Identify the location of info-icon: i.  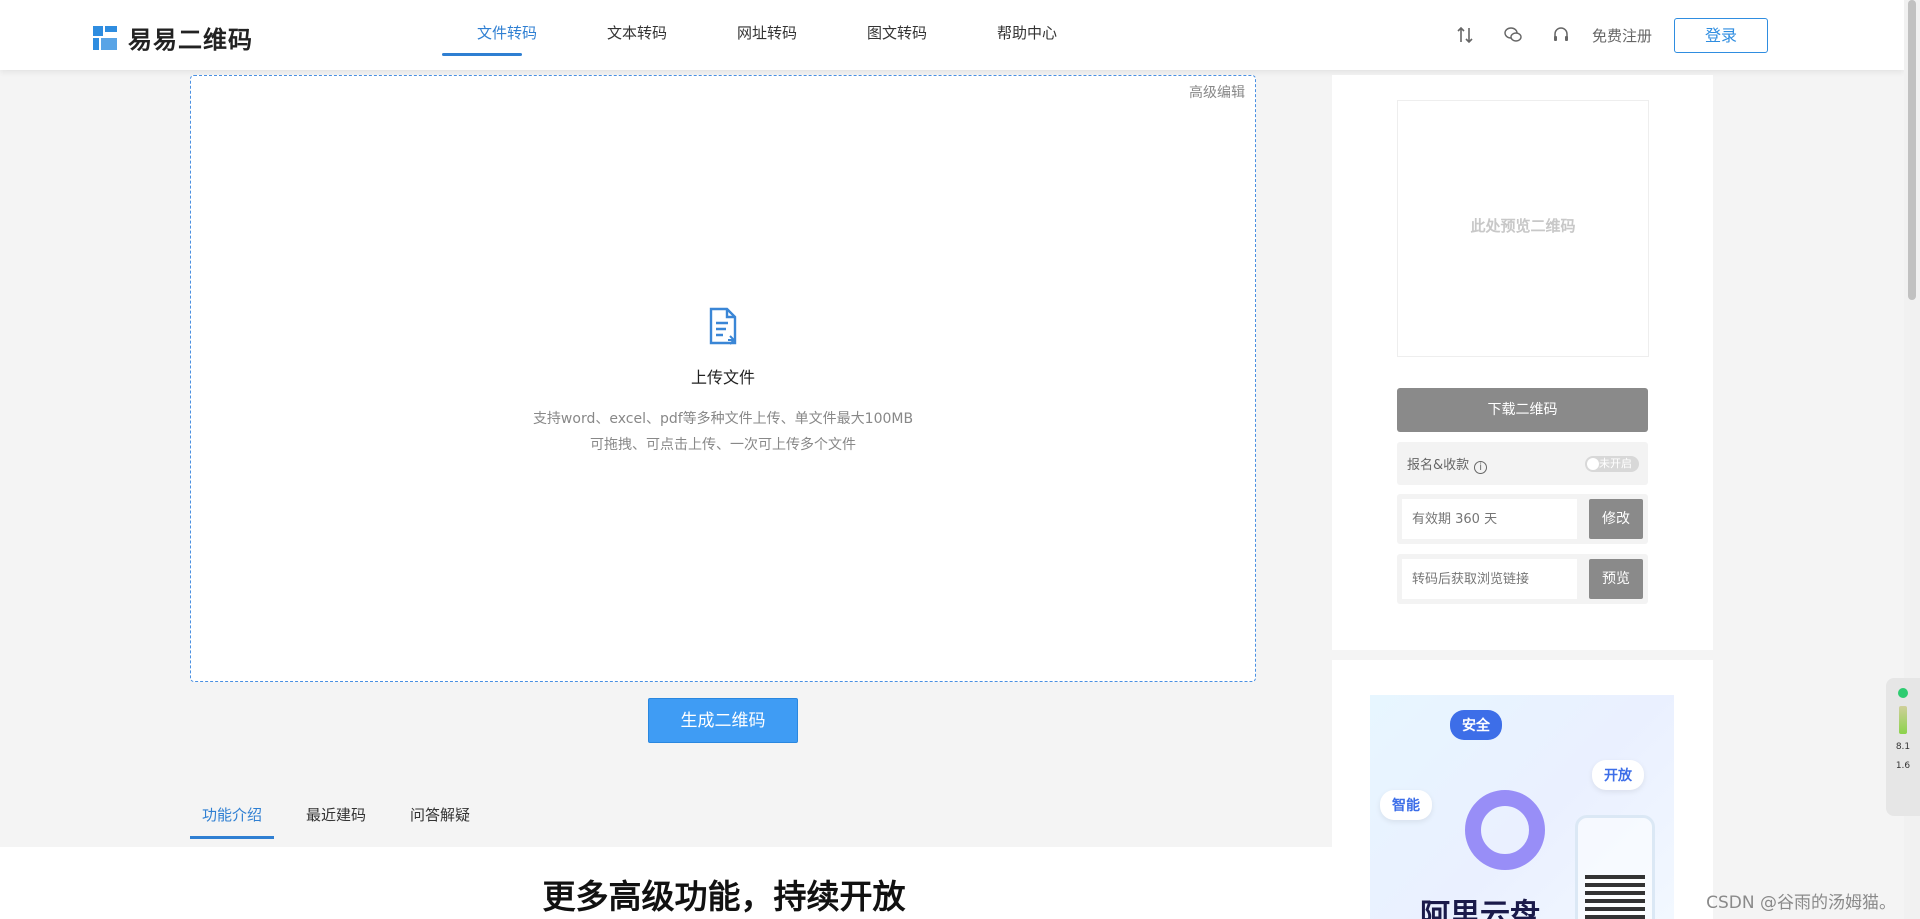
(1481, 467).